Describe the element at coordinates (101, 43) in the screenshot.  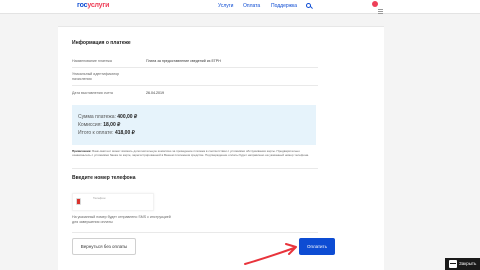
I see `payment-info-title: Информация о платеже` at that location.